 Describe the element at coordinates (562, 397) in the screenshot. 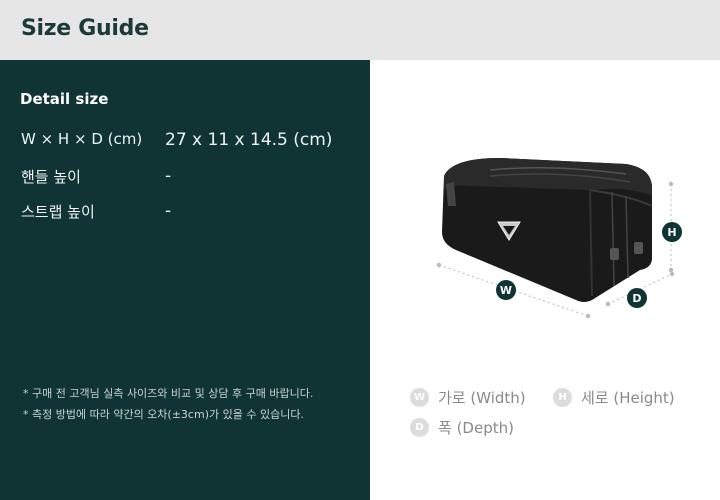

I see `legend-badge-height: H` at that location.